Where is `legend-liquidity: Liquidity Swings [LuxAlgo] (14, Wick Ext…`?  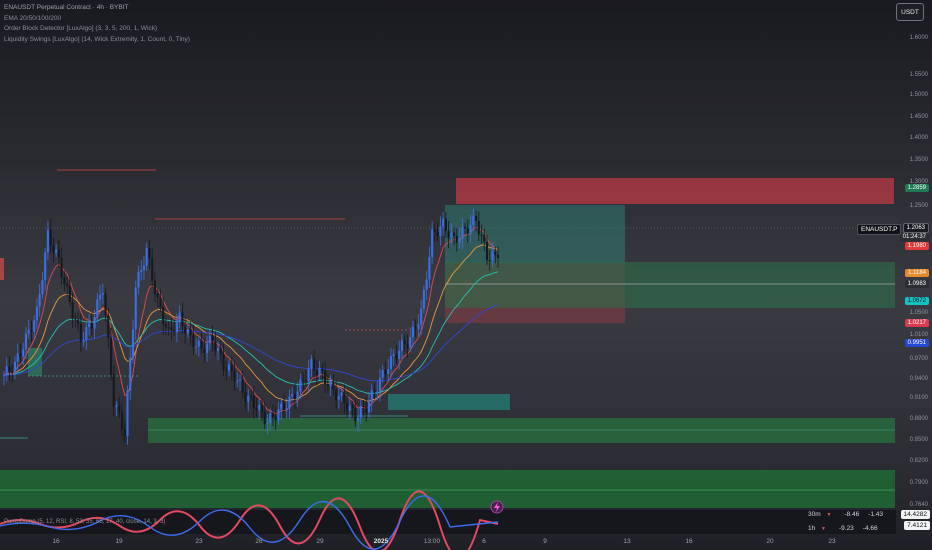
legend-liquidity: Liquidity Swings [LuxAlgo] (14, Wick Ext… is located at coordinates (97, 40).